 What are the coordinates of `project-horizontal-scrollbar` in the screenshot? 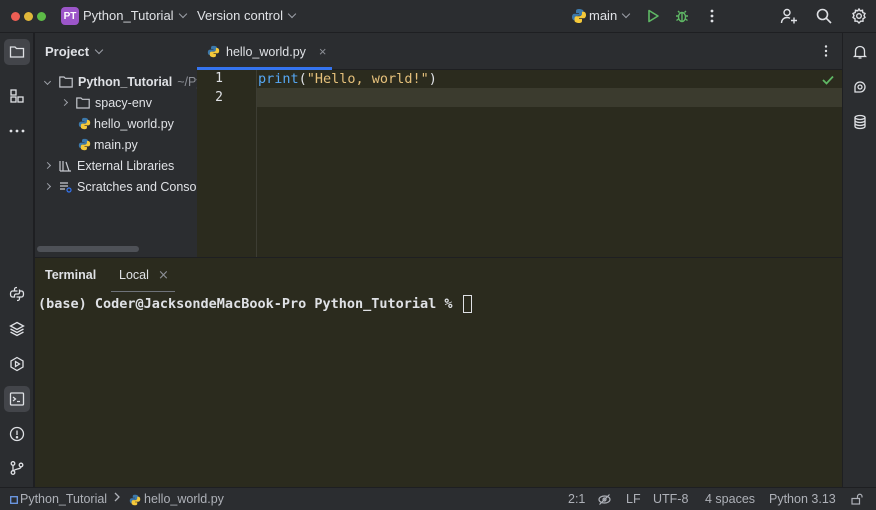 It's located at (88, 249).